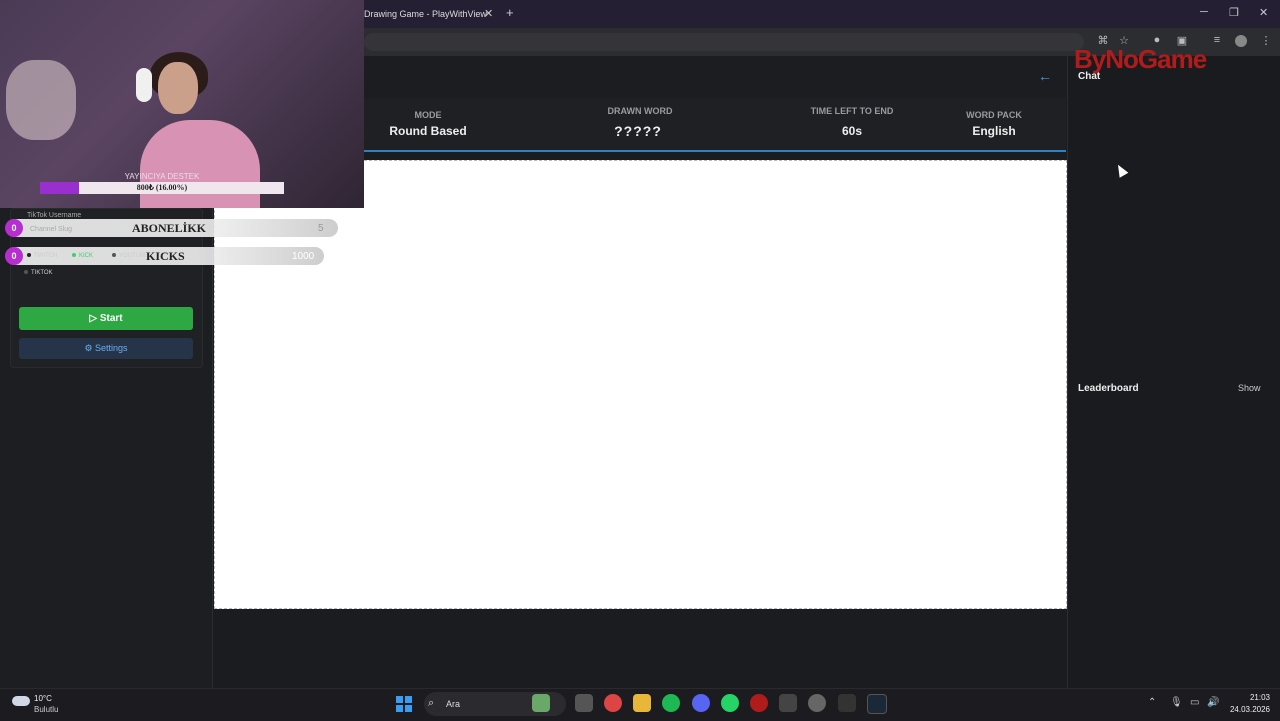 The height and width of the screenshot is (721, 1280). I want to click on settings-button-label: Settings, so click(111, 348).